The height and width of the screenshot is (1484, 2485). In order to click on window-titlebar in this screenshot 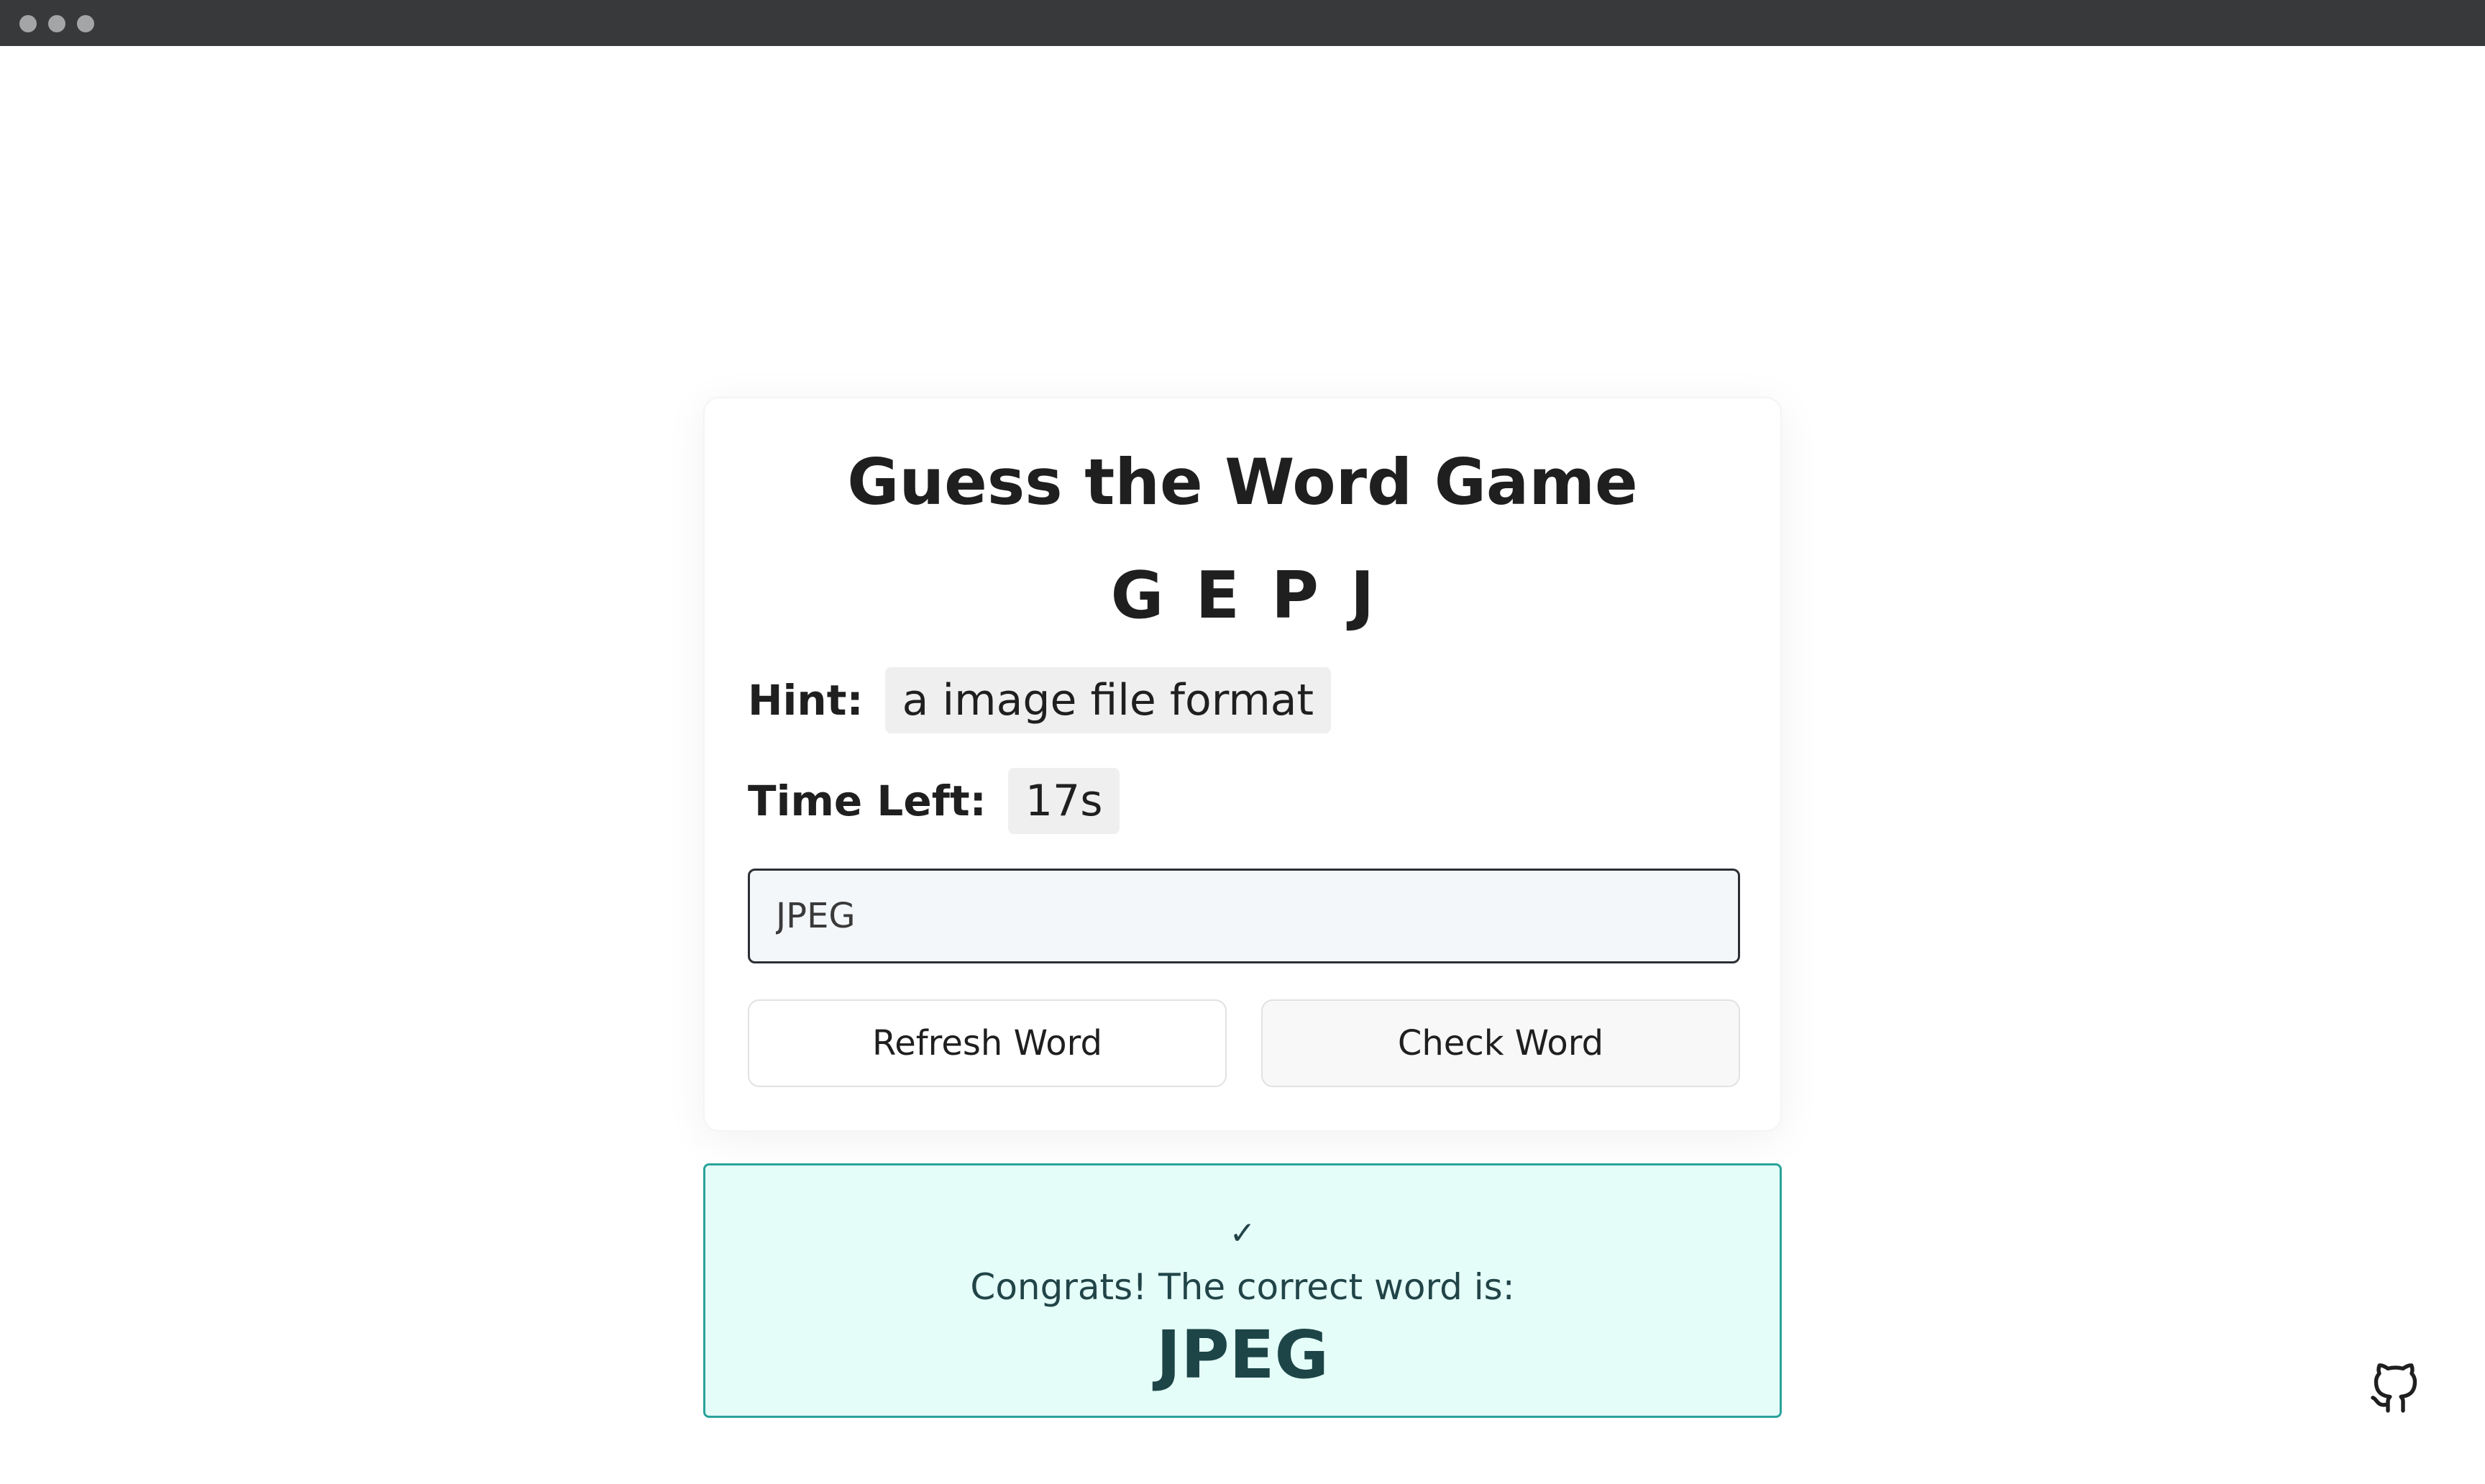, I will do `click(1242, 23)`.